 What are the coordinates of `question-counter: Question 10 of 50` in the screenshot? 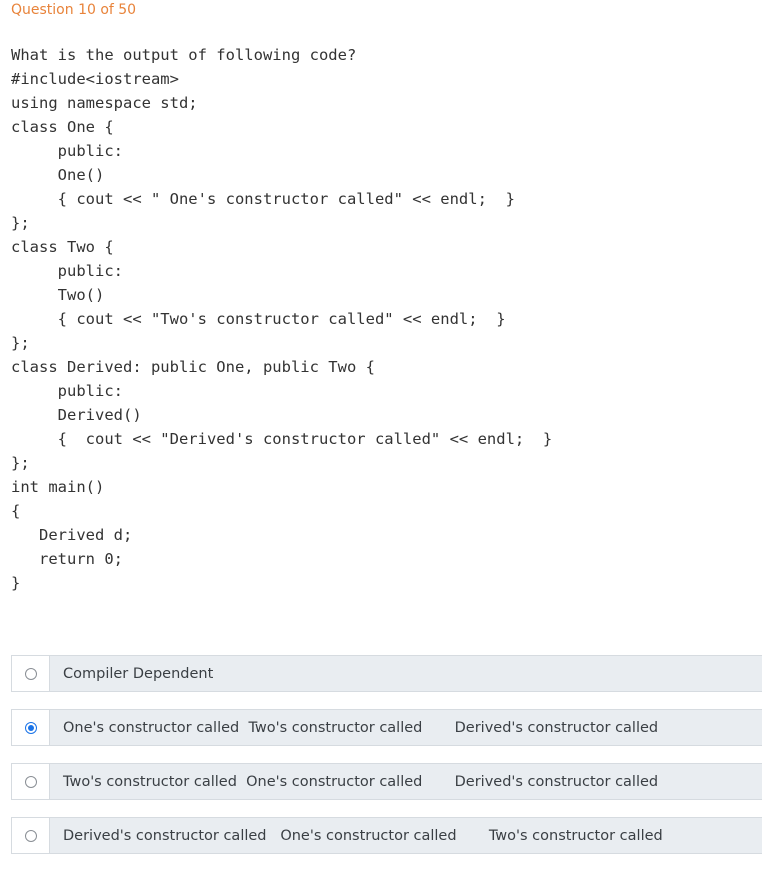 It's located at (74, 10).